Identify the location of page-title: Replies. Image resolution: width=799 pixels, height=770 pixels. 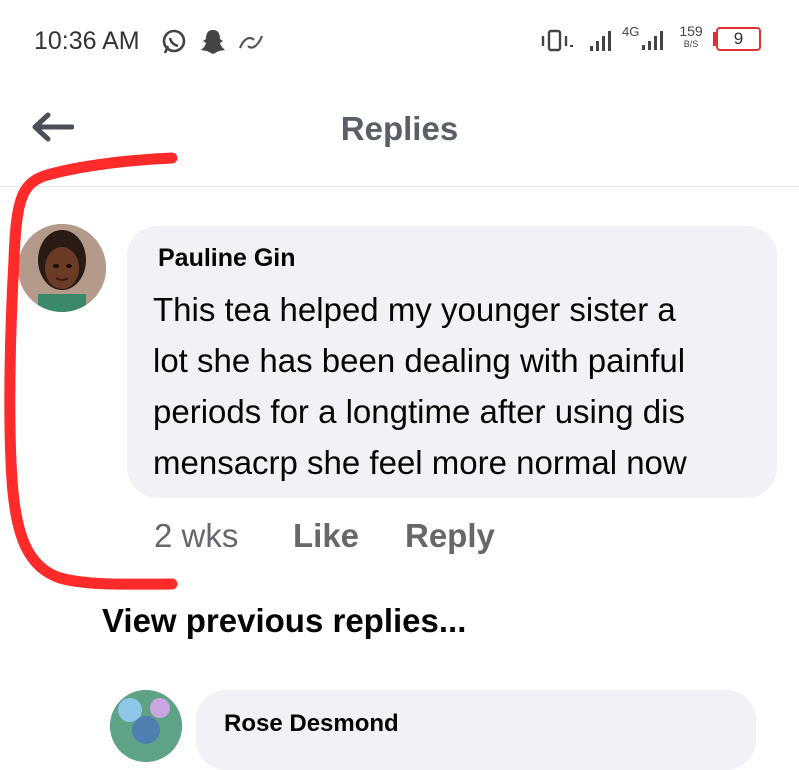
(399, 128).